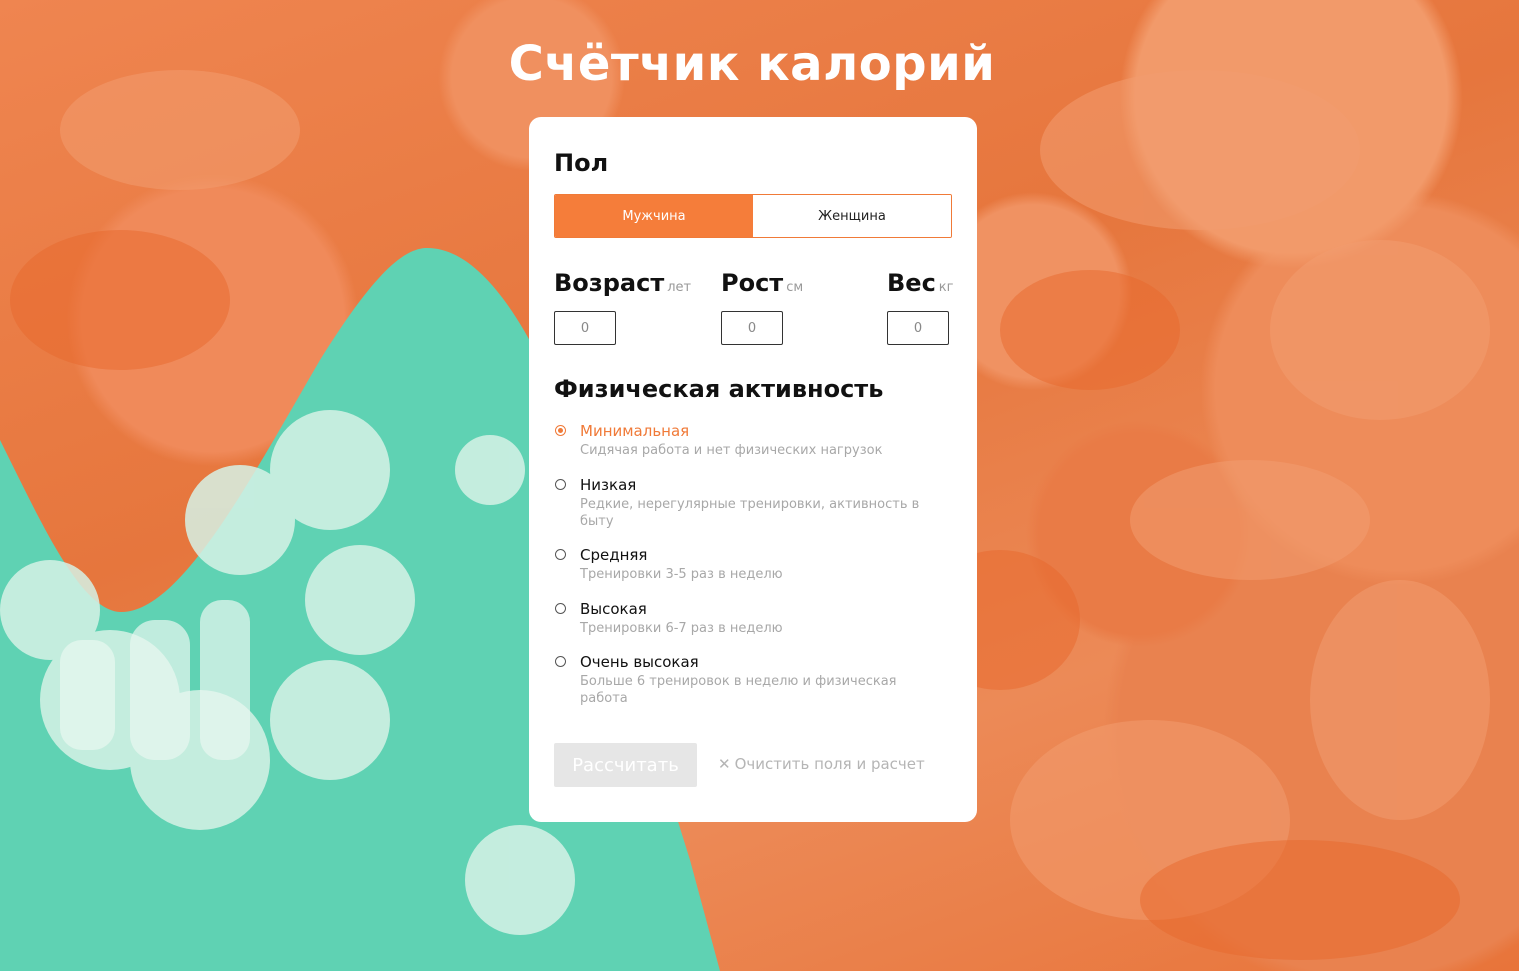  What do you see at coordinates (852, 216) in the screenshot?
I see `gender-female-button: Женщина` at bounding box center [852, 216].